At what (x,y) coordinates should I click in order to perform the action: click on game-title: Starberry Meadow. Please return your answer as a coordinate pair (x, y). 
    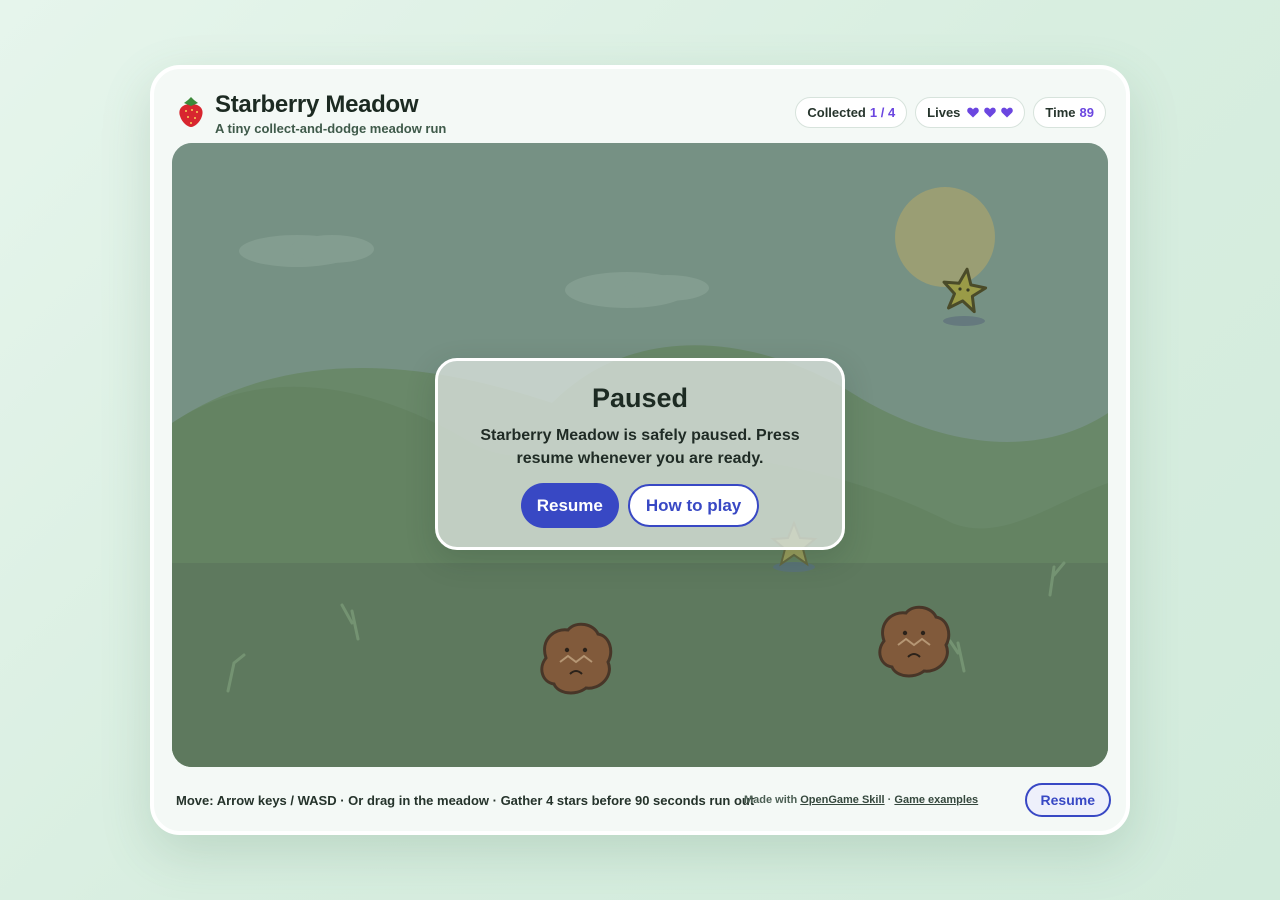
    Looking at the image, I should click on (317, 104).